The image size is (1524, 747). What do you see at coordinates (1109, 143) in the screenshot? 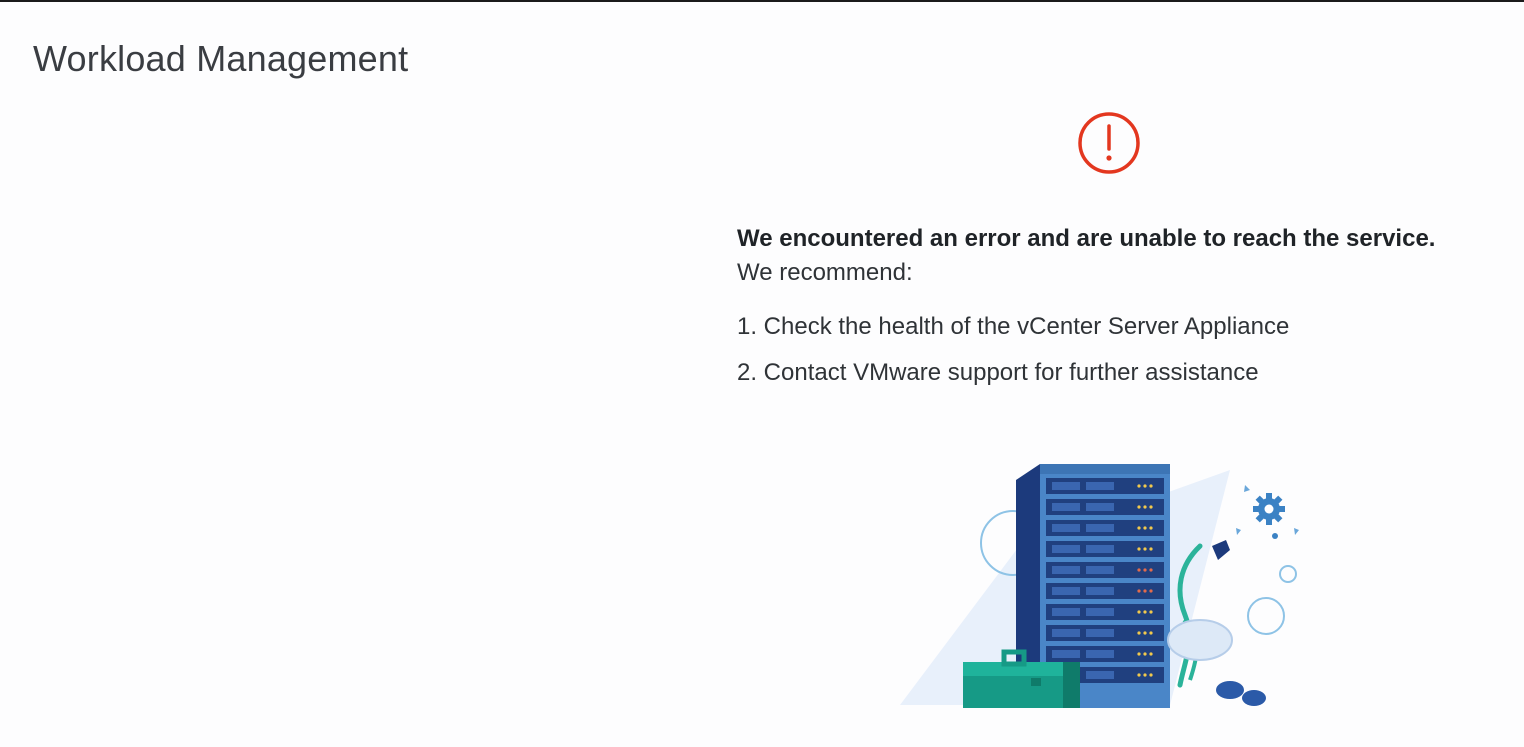
I see `exclamation-circle-icon` at bounding box center [1109, 143].